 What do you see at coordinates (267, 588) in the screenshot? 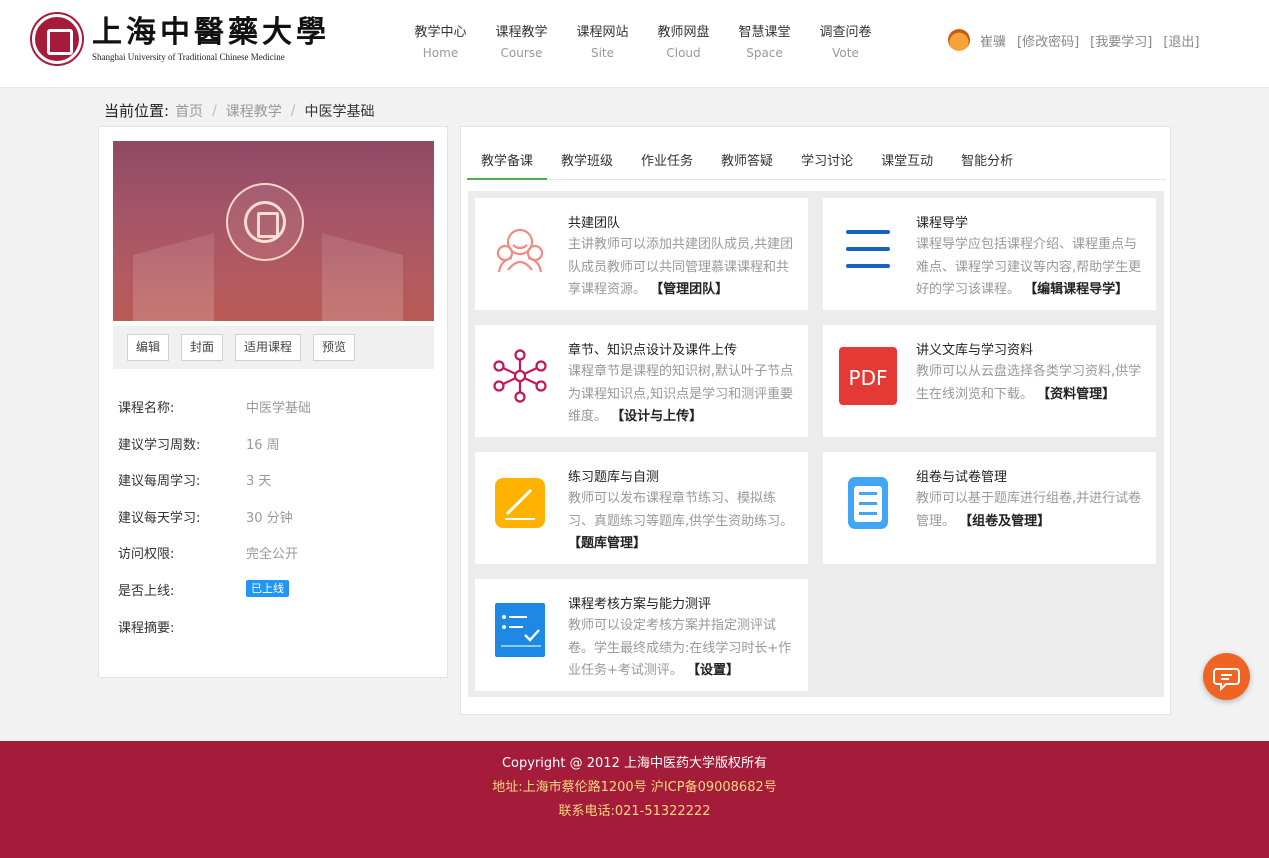
I see `status-badge: 已上线` at bounding box center [267, 588].